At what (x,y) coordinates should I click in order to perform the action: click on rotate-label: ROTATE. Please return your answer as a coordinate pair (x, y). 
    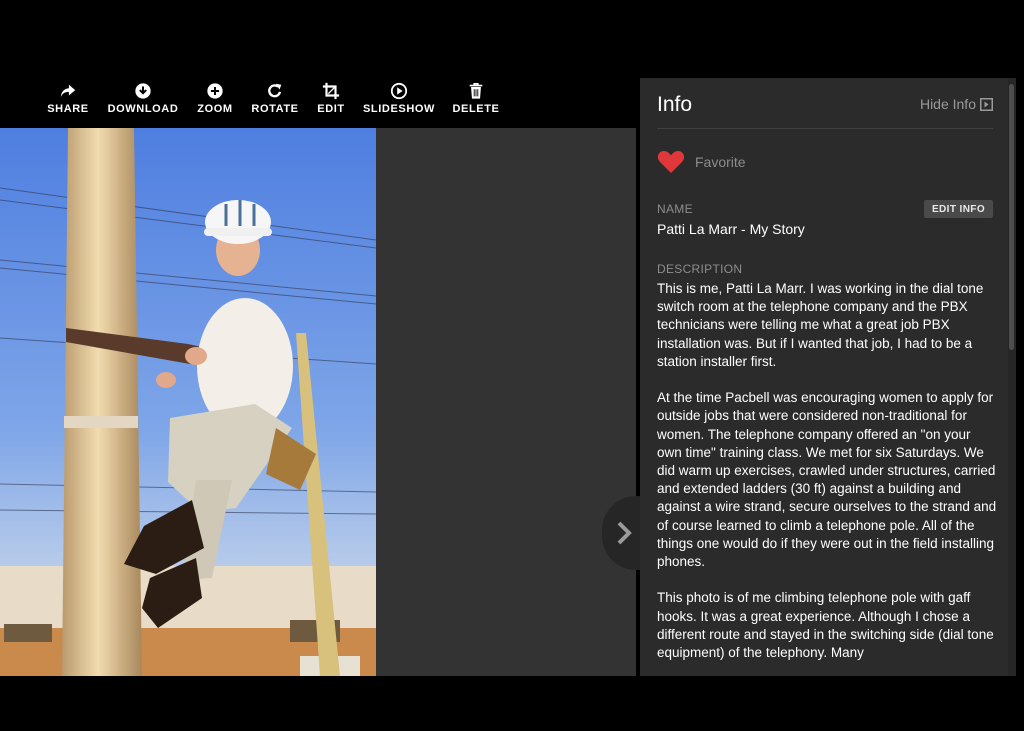
    Looking at the image, I should click on (275, 109).